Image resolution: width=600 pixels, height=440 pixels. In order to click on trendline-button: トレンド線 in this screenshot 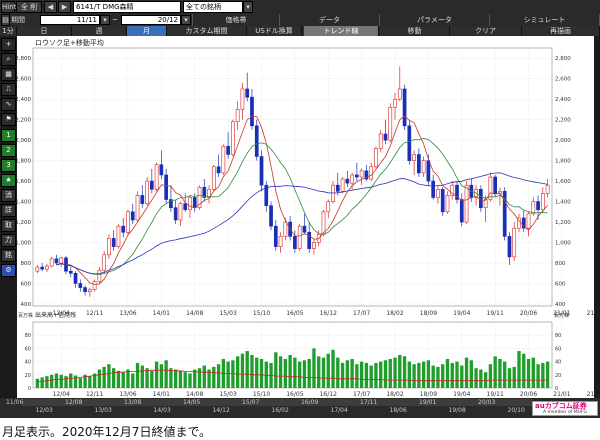, I will do `click(341, 31)`.